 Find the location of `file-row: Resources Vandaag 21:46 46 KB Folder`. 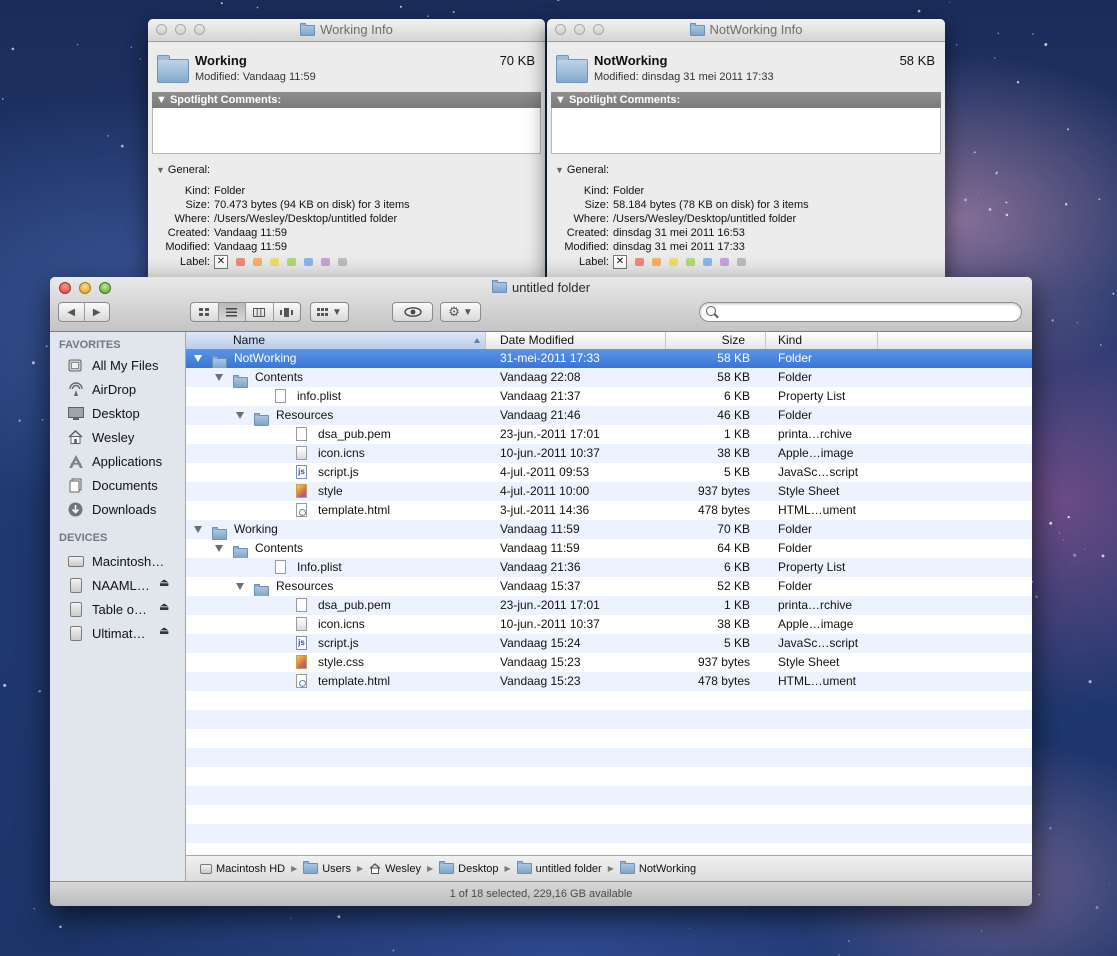

file-row: Resources Vandaag 21:46 46 KB Folder is located at coordinates (609, 416).